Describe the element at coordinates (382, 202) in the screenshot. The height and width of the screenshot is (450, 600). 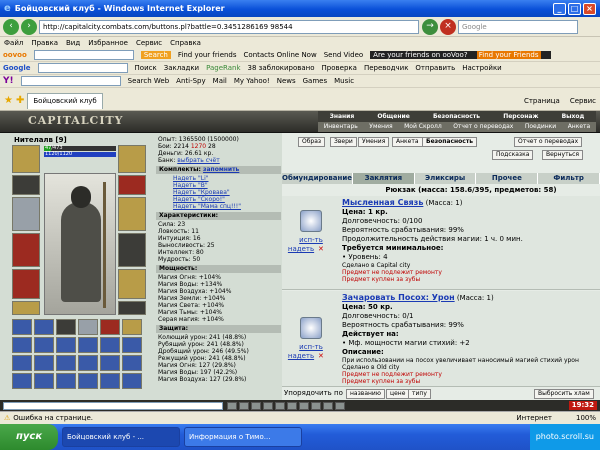
I see `item-name: Мысленная Связь` at that location.